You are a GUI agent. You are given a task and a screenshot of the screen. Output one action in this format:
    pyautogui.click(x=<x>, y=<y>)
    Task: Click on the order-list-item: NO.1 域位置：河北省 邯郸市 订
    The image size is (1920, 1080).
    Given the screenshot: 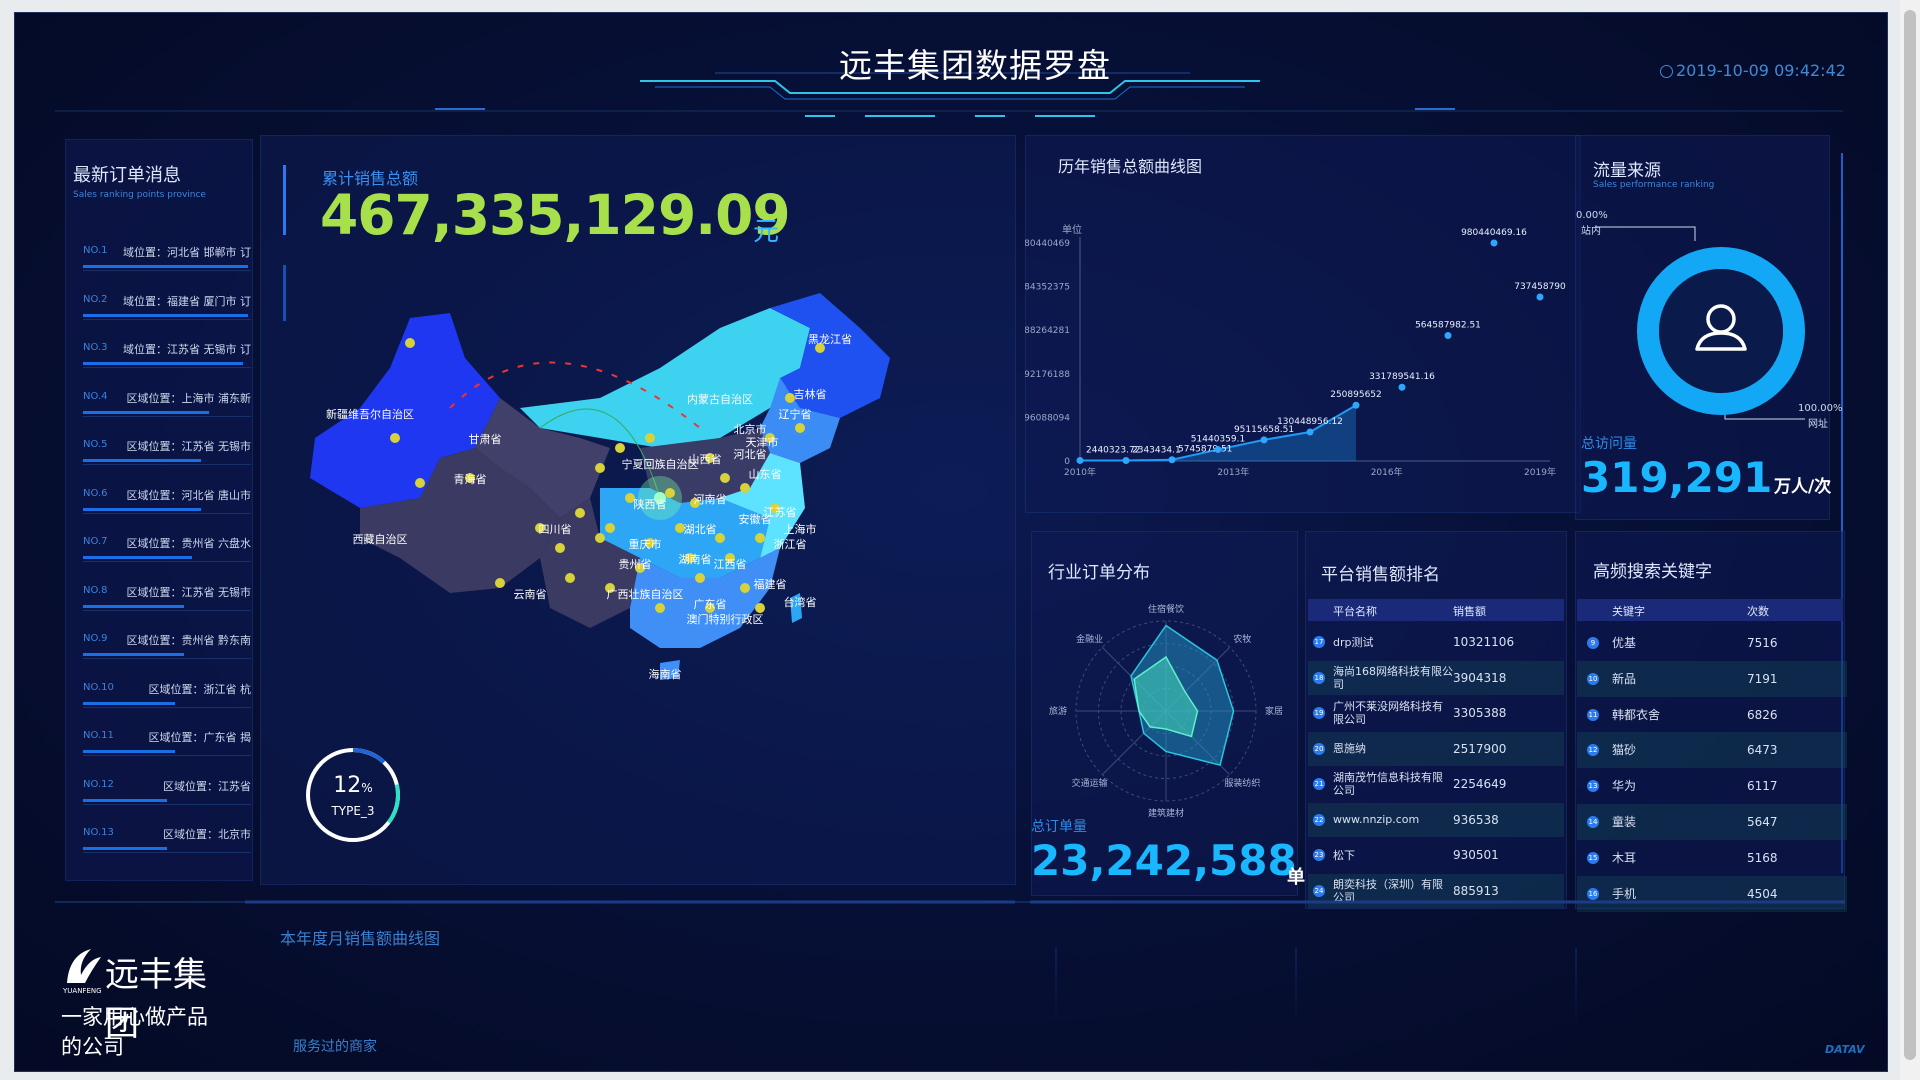 What is the action you would take?
    pyautogui.click(x=167, y=261)
    